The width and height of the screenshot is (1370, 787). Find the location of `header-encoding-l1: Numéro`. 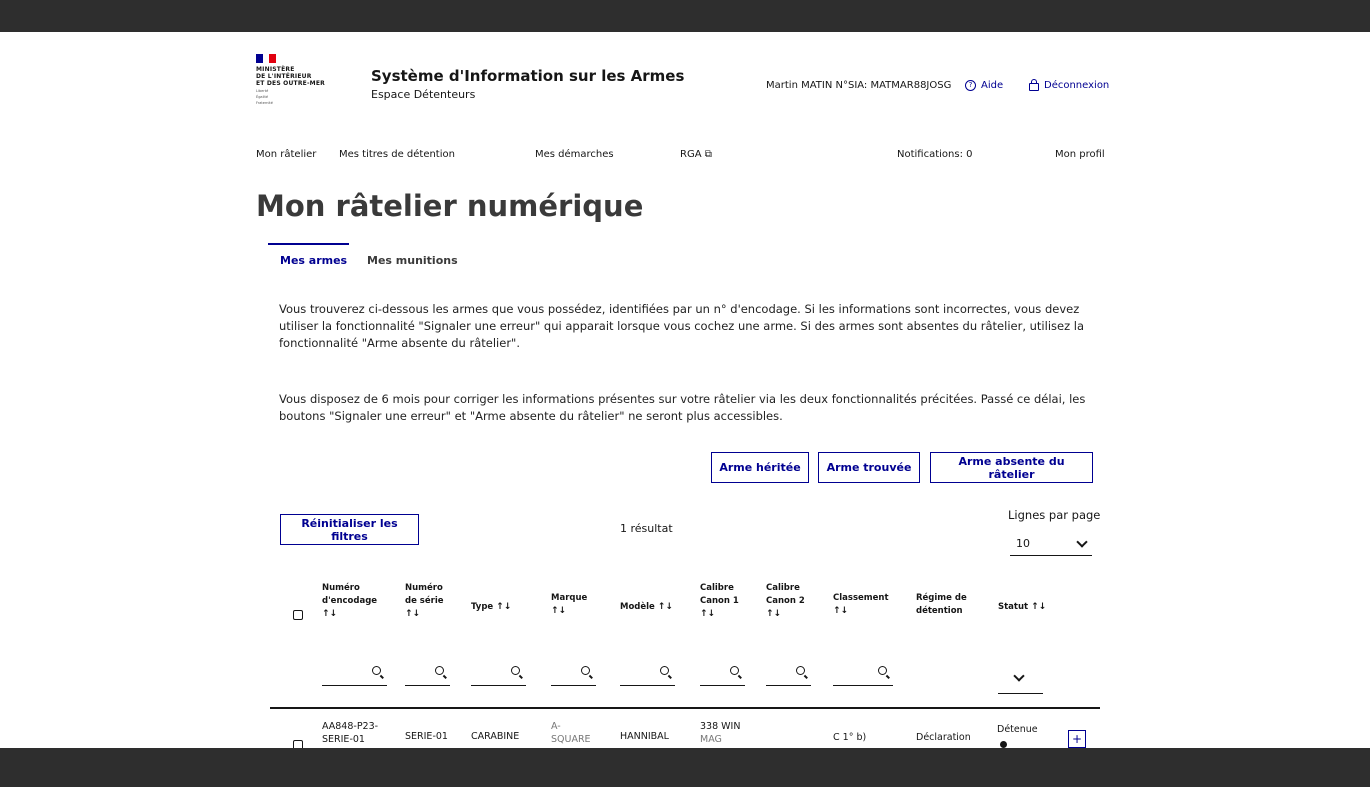

header-encoding-l1: Numéro is located at coordinates (341, 588).